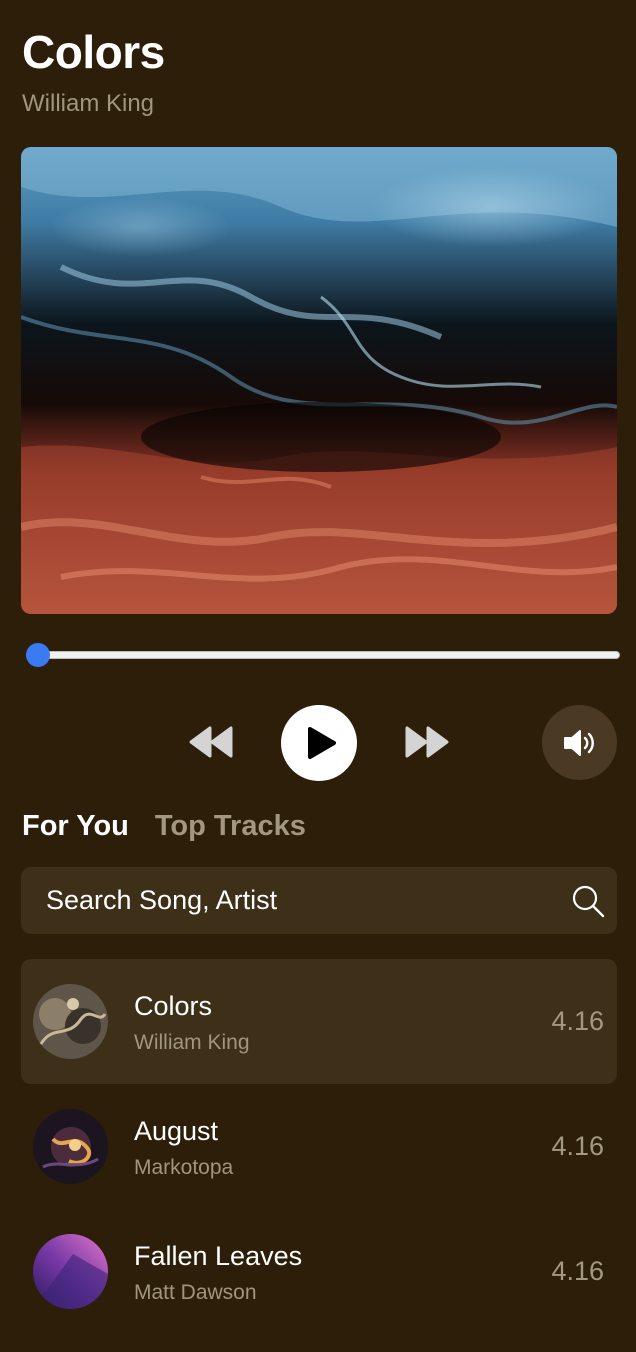 Image resolution: width=636 pixels, height=1352 pixels. I want to click on progress-thumb, so click(38, 655).